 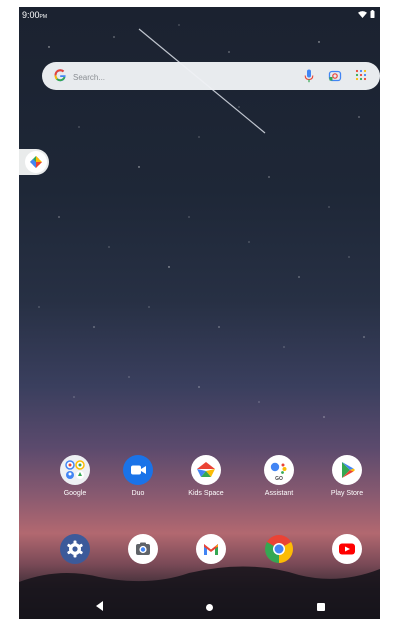 I want to click on dock-gmail, so click(x=211, y=549).